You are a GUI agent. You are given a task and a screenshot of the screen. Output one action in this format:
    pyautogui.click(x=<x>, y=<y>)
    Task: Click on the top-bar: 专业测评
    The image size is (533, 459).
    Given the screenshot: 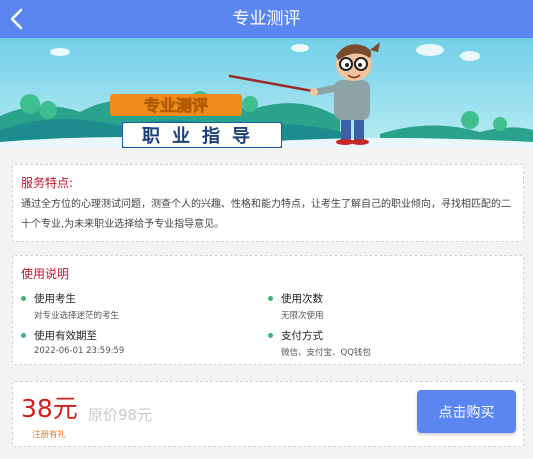 What is the action you would take?
    pyautogui.click(x=266, y=19)
    